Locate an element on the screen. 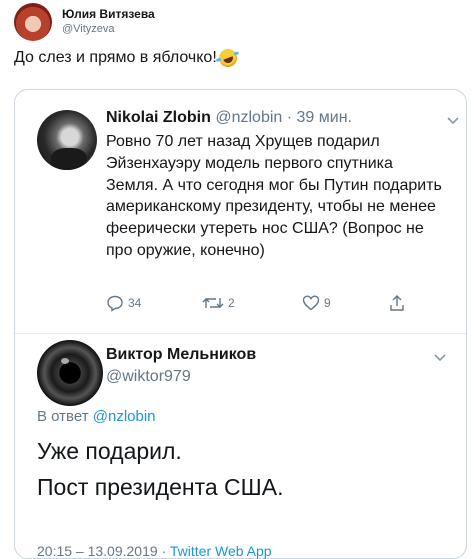  outer-author-names: Юлия Витязева @Vityzeva is located at coordinates (108, 22).